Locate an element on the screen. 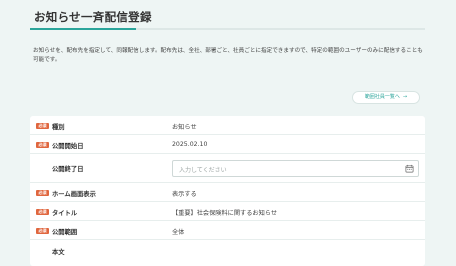 The width and height of the screenshot is (456, 266). form-row-title: 必須 タイトル 【重要】社会保険料に関するお知らせ is located at coordinates (227, 211).